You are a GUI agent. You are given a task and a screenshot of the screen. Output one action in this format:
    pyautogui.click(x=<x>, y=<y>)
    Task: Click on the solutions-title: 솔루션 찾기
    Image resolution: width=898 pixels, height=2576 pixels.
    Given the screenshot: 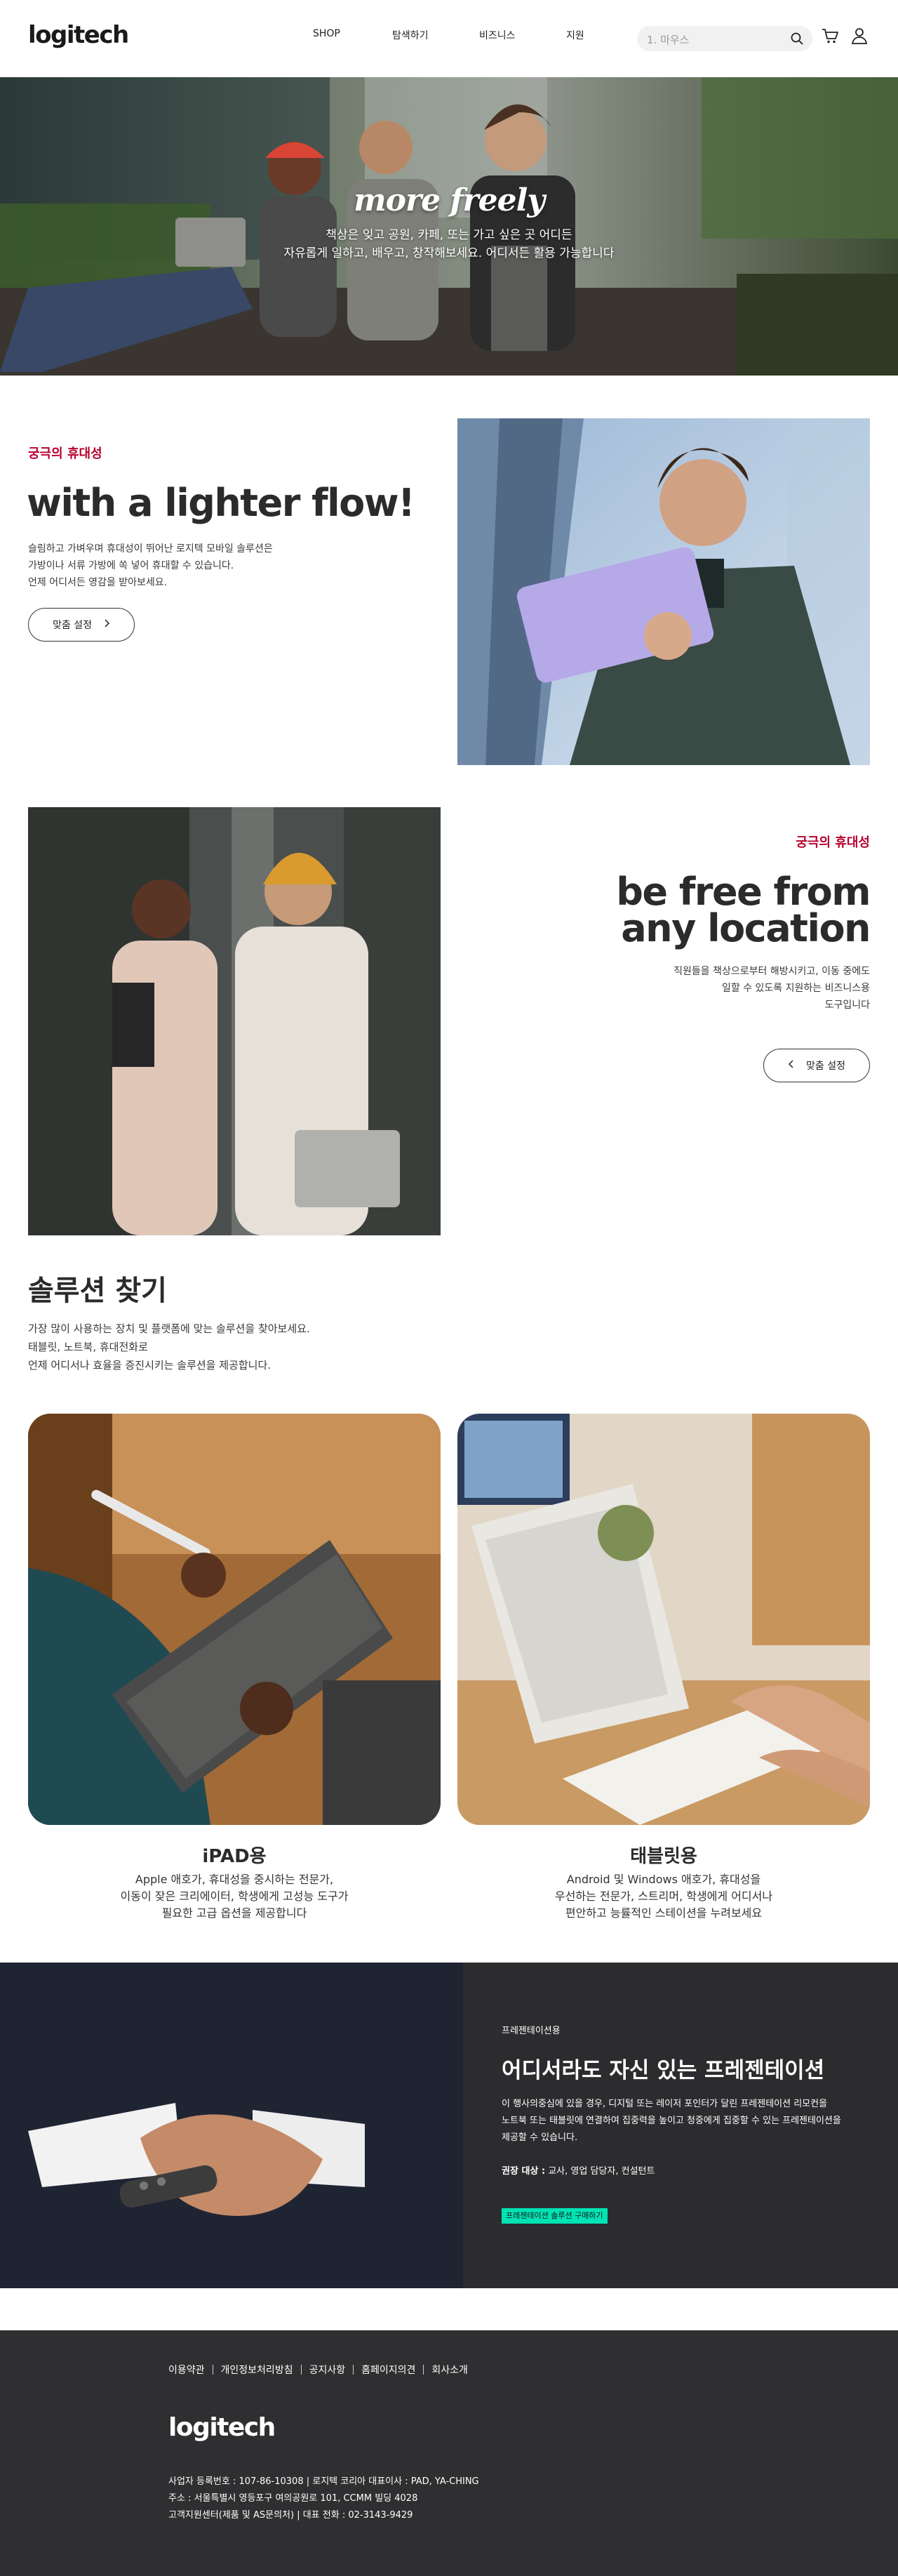 What is the action you would take?
    pyautogui.click(x=97, y=1291)
    